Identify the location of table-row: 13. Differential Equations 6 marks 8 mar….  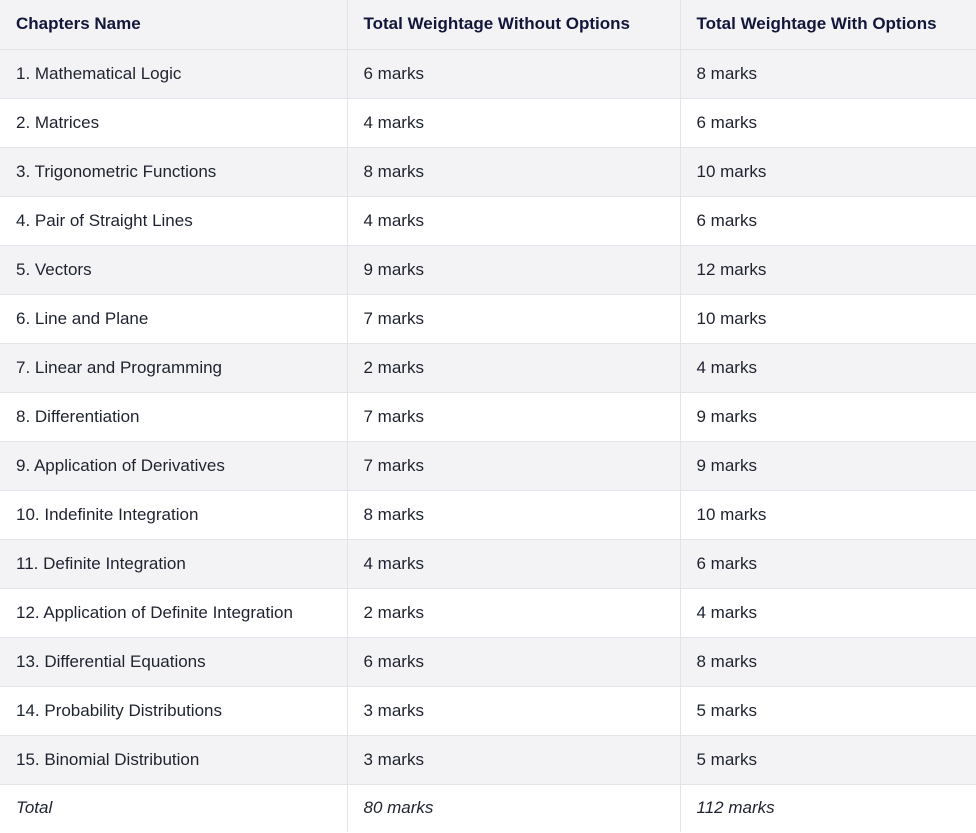
(488, 661).